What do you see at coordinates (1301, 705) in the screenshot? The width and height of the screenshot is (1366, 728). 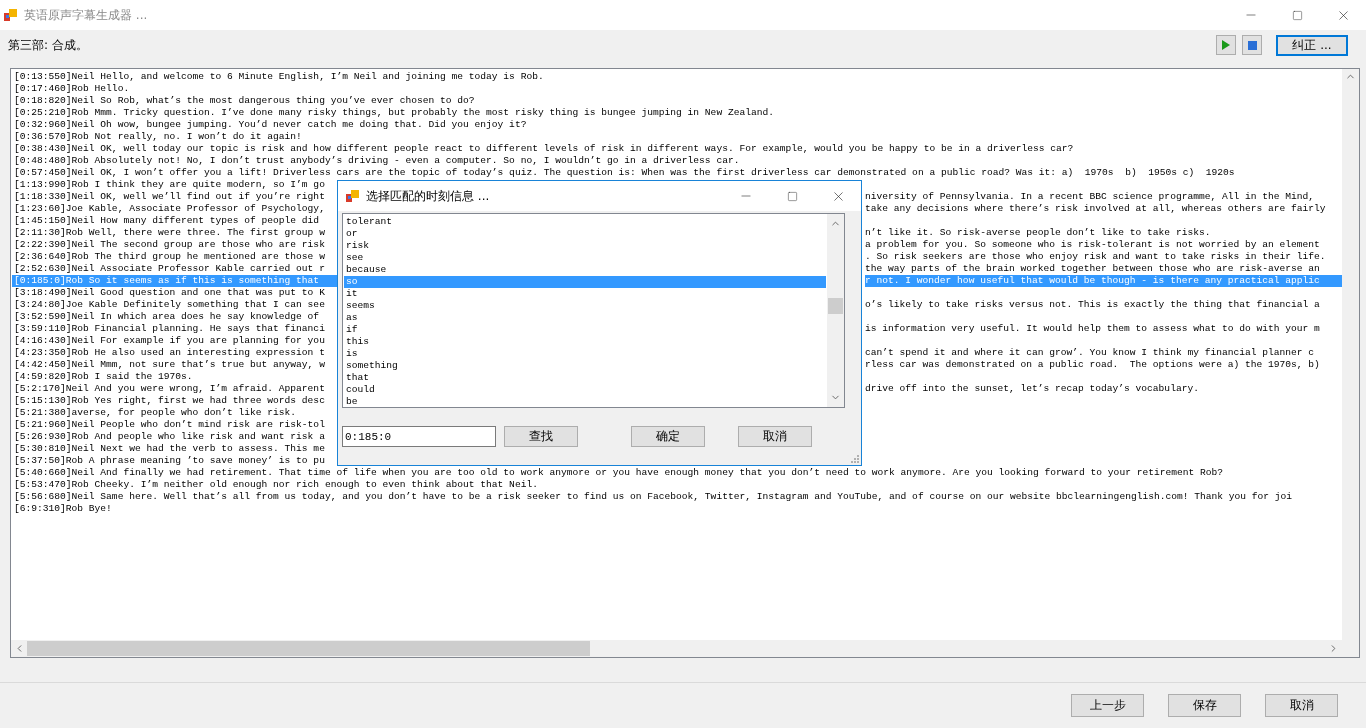 I see `footer-button: 取消` at bounding box center [1301, 705].